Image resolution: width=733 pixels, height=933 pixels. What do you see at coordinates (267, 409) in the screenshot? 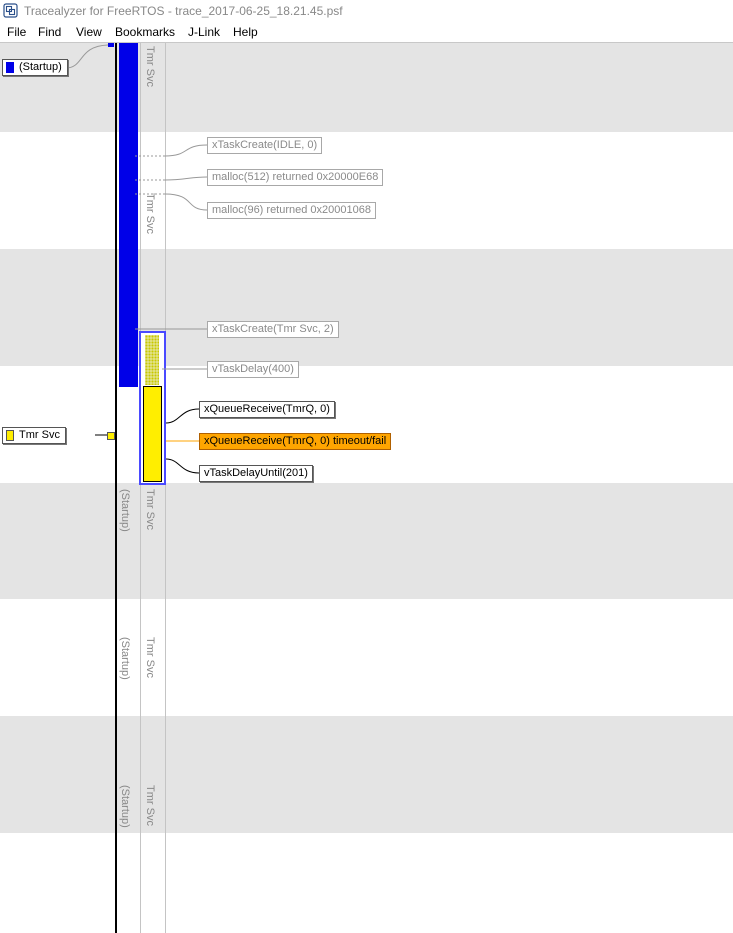
I see `event-xqueuereceive: xQueueReceive(TmrQ, 0)` at bounding box center [267, 409].